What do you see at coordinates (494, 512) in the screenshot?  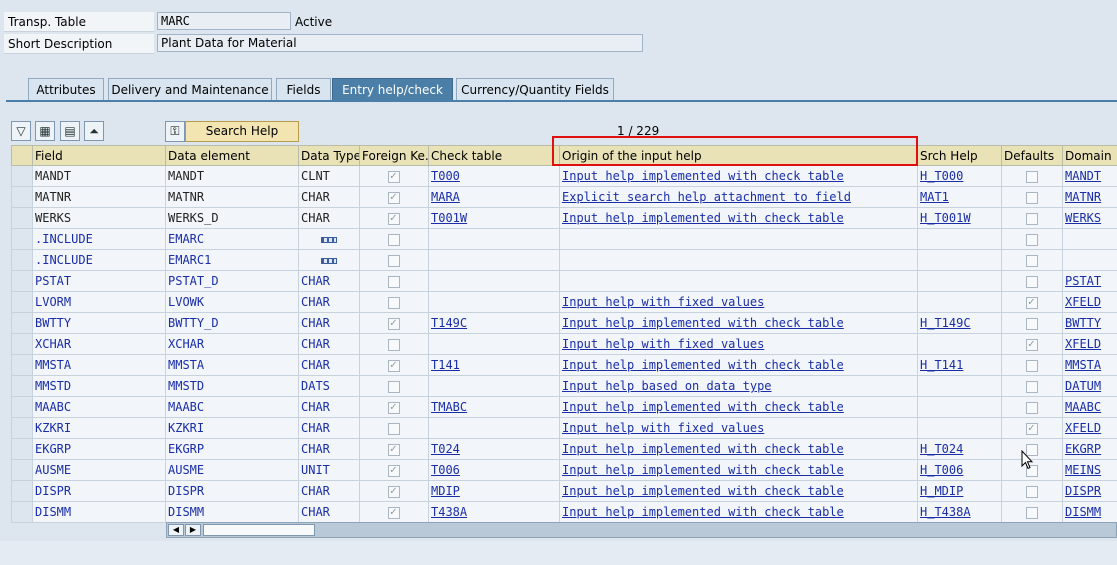 I see `cell-check-table: T438A` at bounding box center [494, 512].